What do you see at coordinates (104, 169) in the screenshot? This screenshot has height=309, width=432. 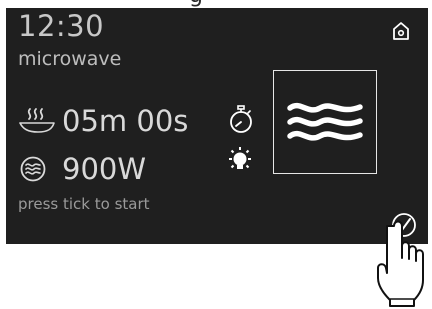 I see `power-value: 900W` at bounding box center [104, 169].